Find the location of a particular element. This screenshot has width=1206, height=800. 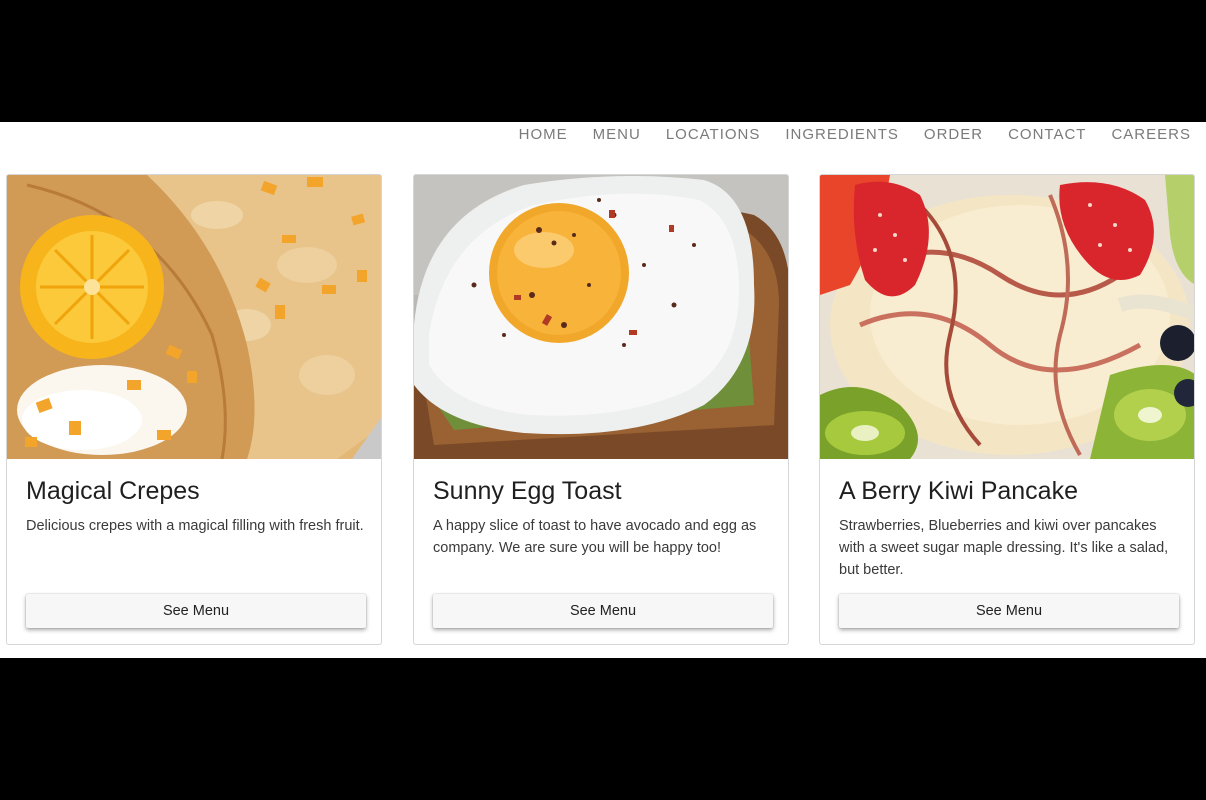

nav-order: ORDER is located at coordinates (953, 135).